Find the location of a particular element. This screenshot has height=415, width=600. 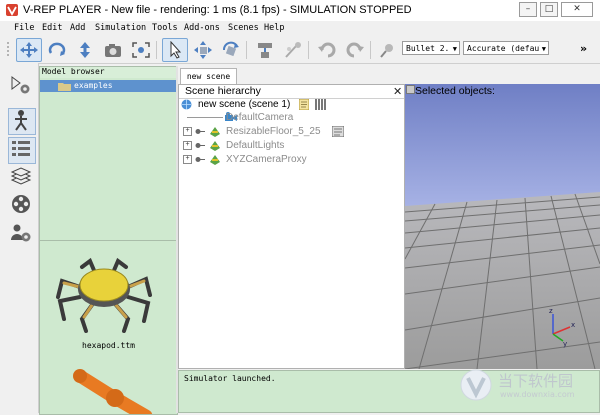

simulation-settings-button is located at coordinates (22, 86).